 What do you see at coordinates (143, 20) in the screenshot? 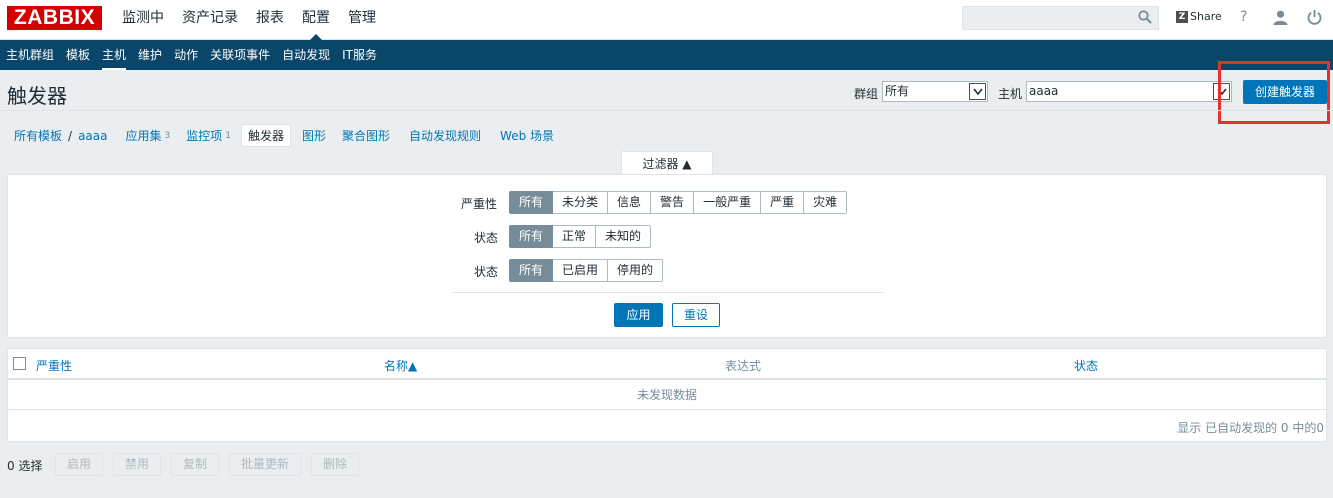
I see `main-menu-monitoring: 监测中` at bounding box center [143, 20].